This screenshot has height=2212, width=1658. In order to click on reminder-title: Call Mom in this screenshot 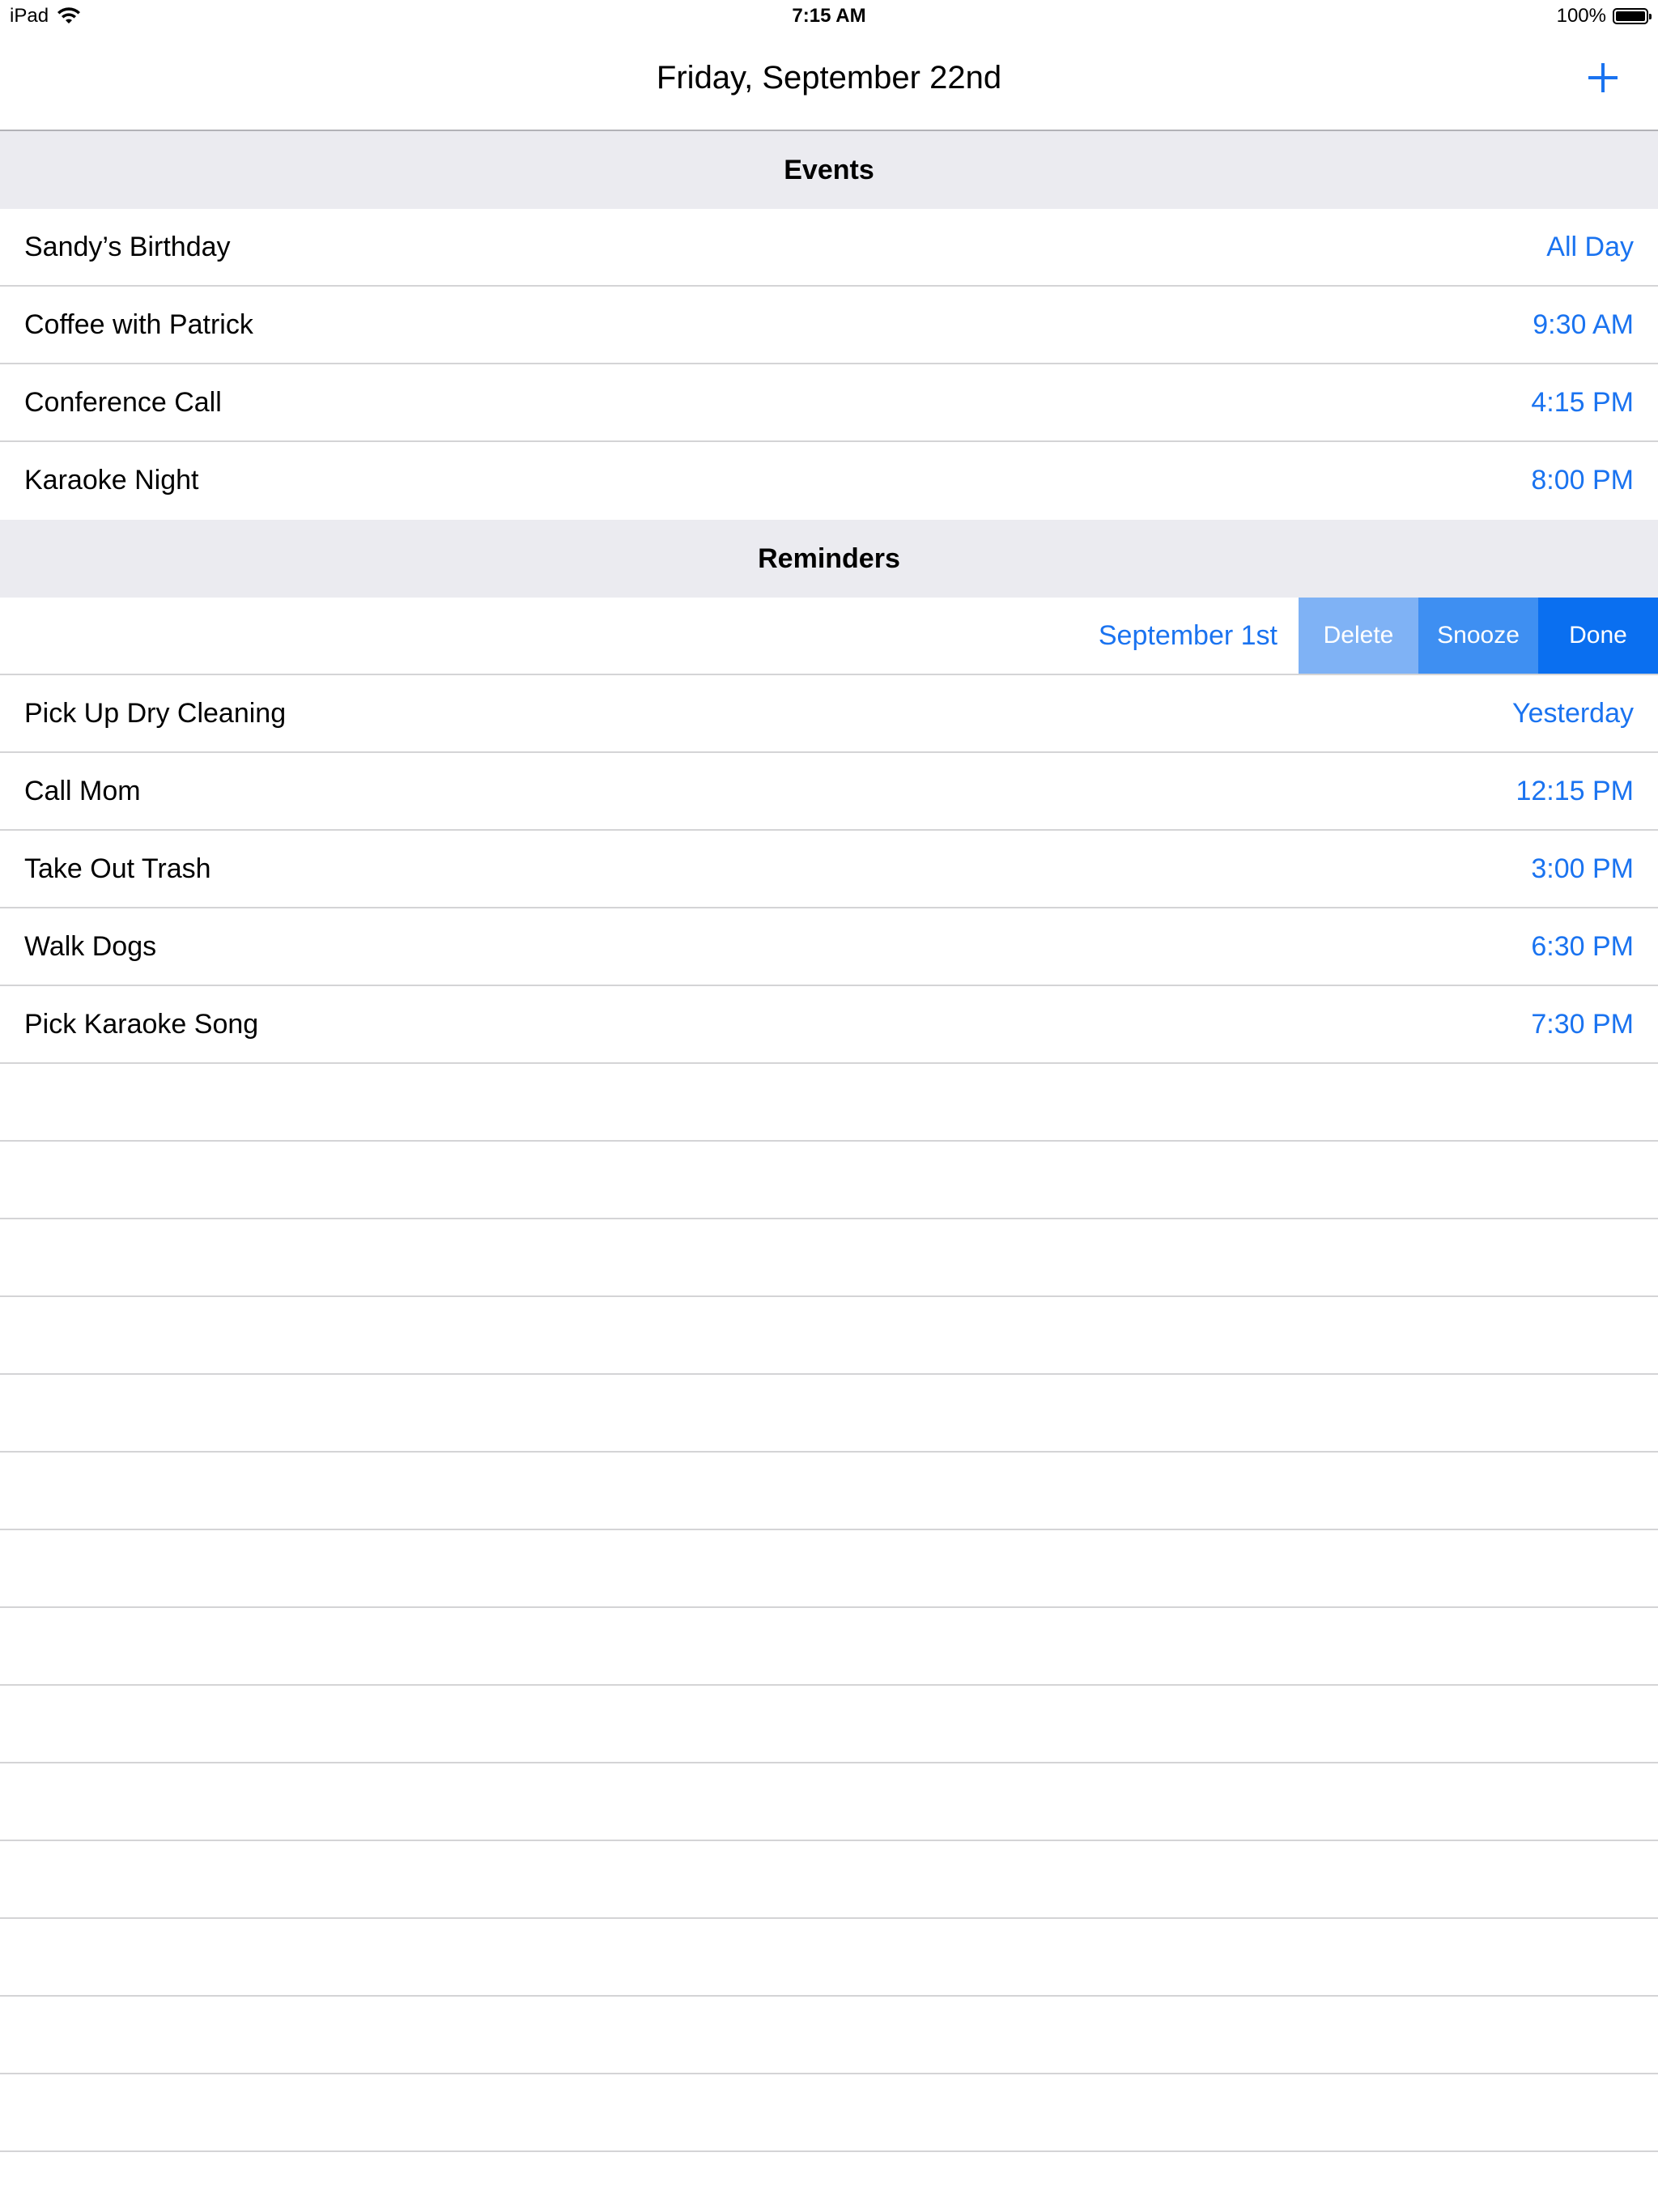, I will do `click(82, 791)`.